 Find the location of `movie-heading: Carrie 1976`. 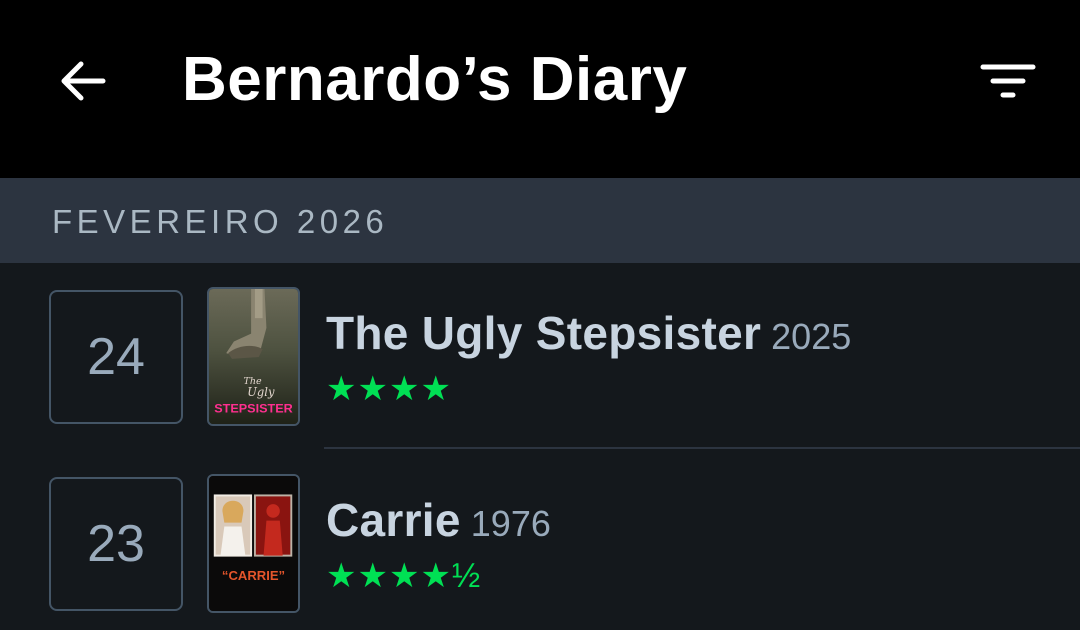

movie-heading: Carrie 1976 is located at coordinates (438, 526).